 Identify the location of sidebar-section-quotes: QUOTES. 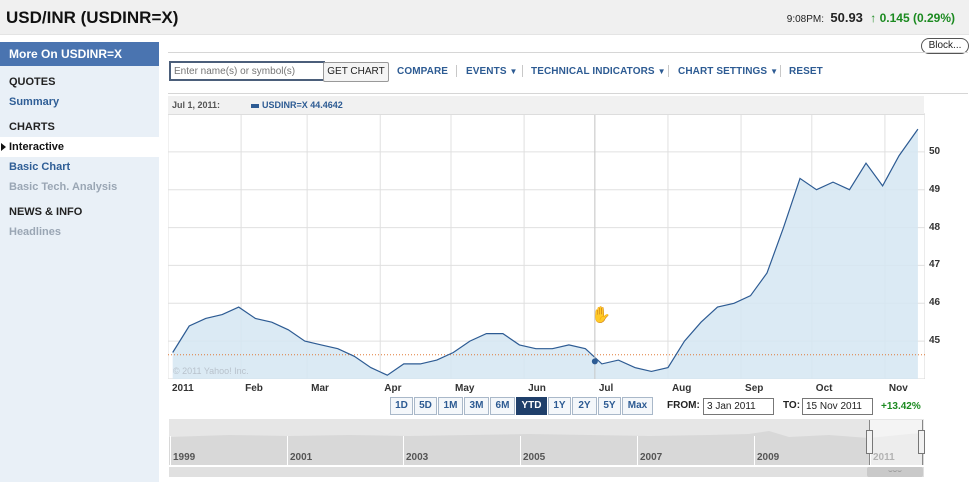
(32, 82).